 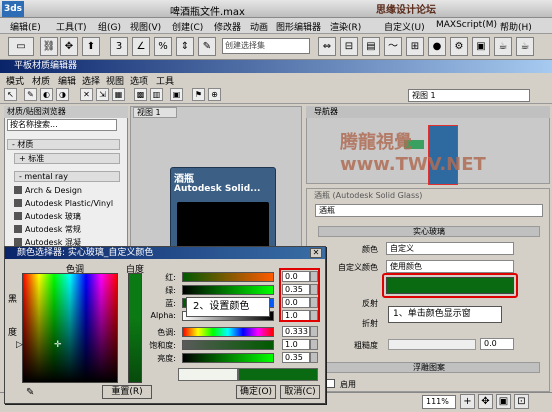 What do you see at coordinates (127, 392) in the screenshot?
I see `reset-button: 重置(R)` at bounding box center [127, 392].